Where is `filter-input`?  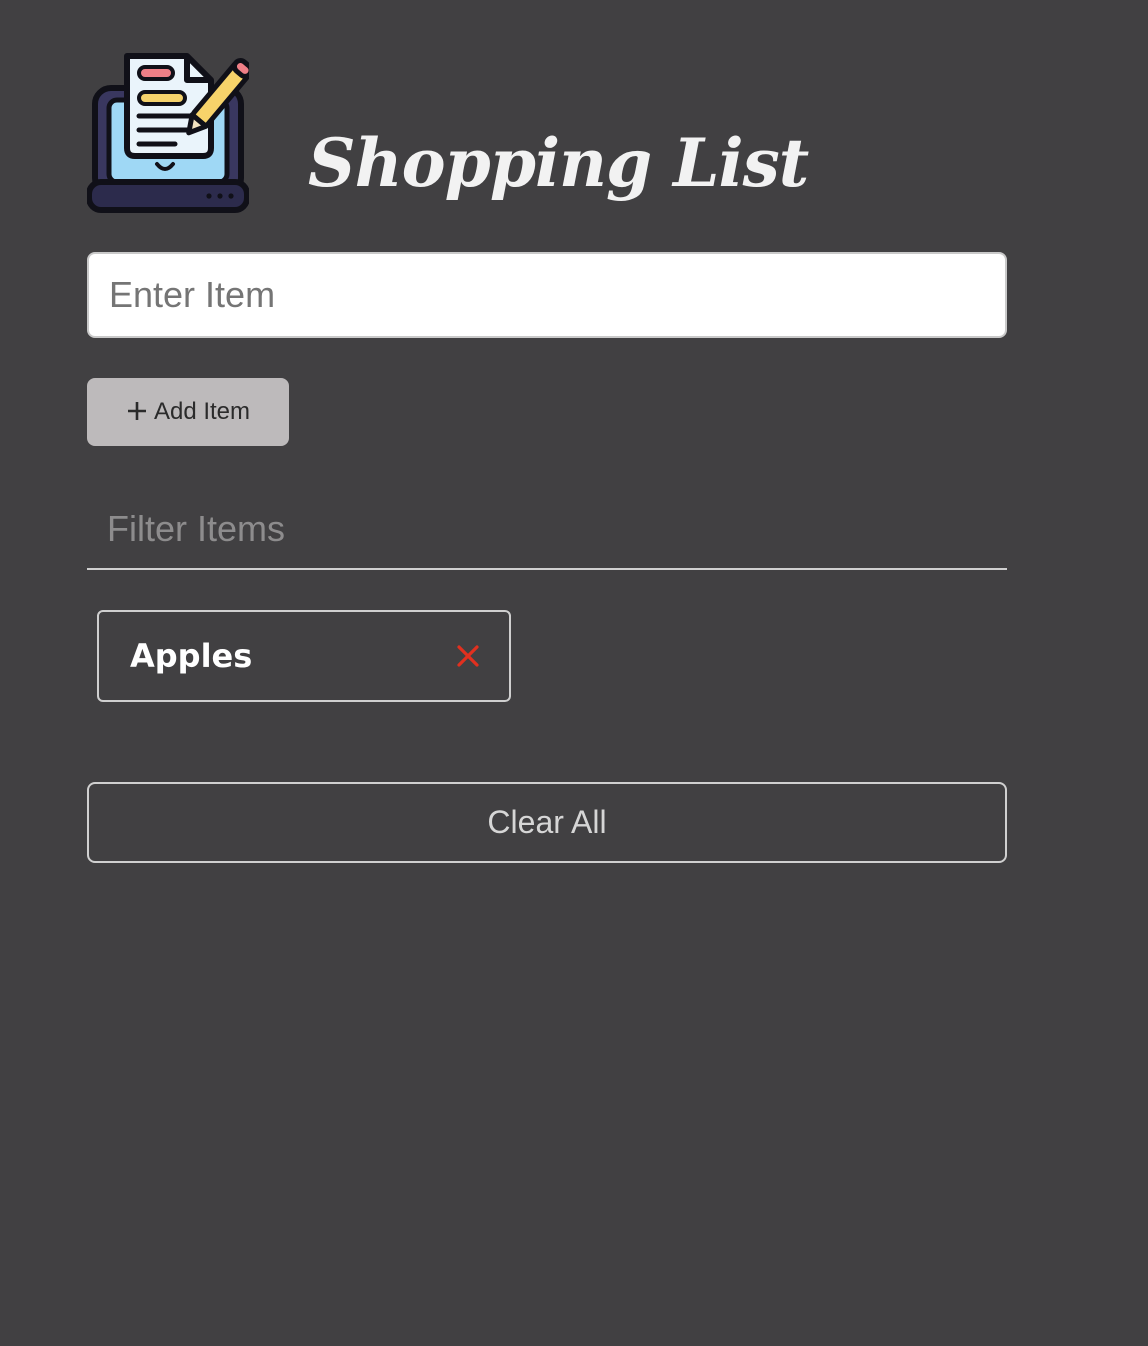
filter-input is located at coordinates (547, 530).